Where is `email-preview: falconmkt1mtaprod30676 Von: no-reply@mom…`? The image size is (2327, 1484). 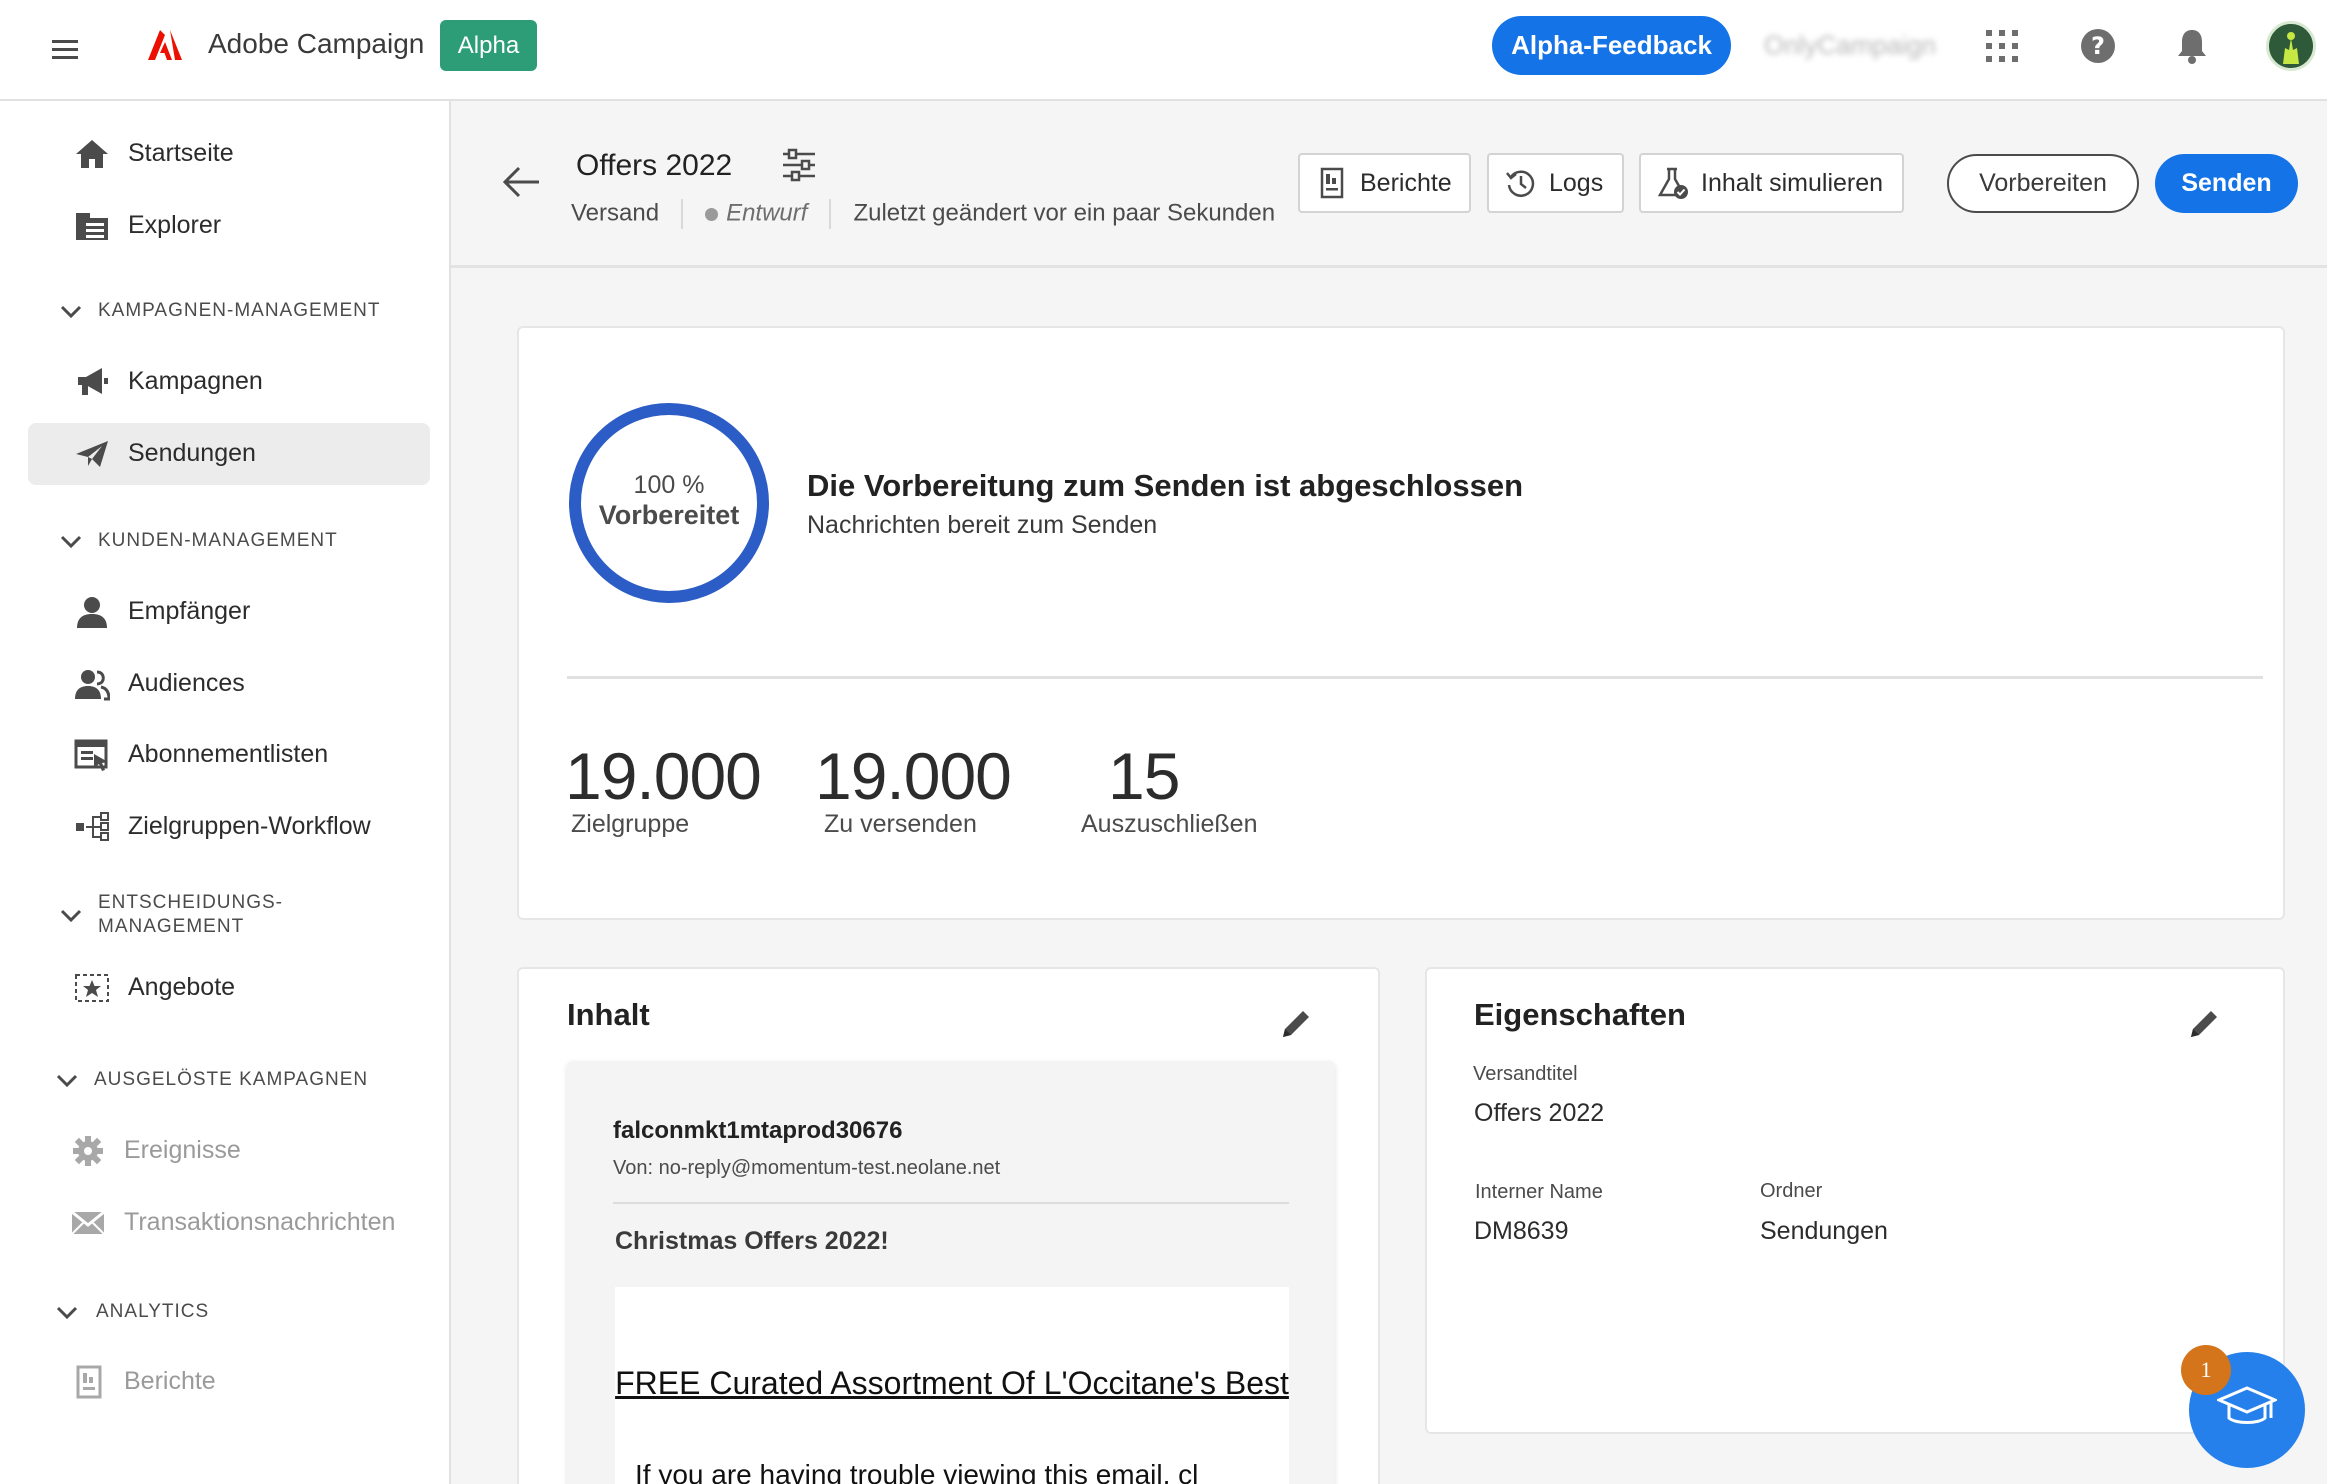
email-preview: falconmkt1mtaprod30676 Von: no-reply@mom… is located at coordinates (951, 1272).